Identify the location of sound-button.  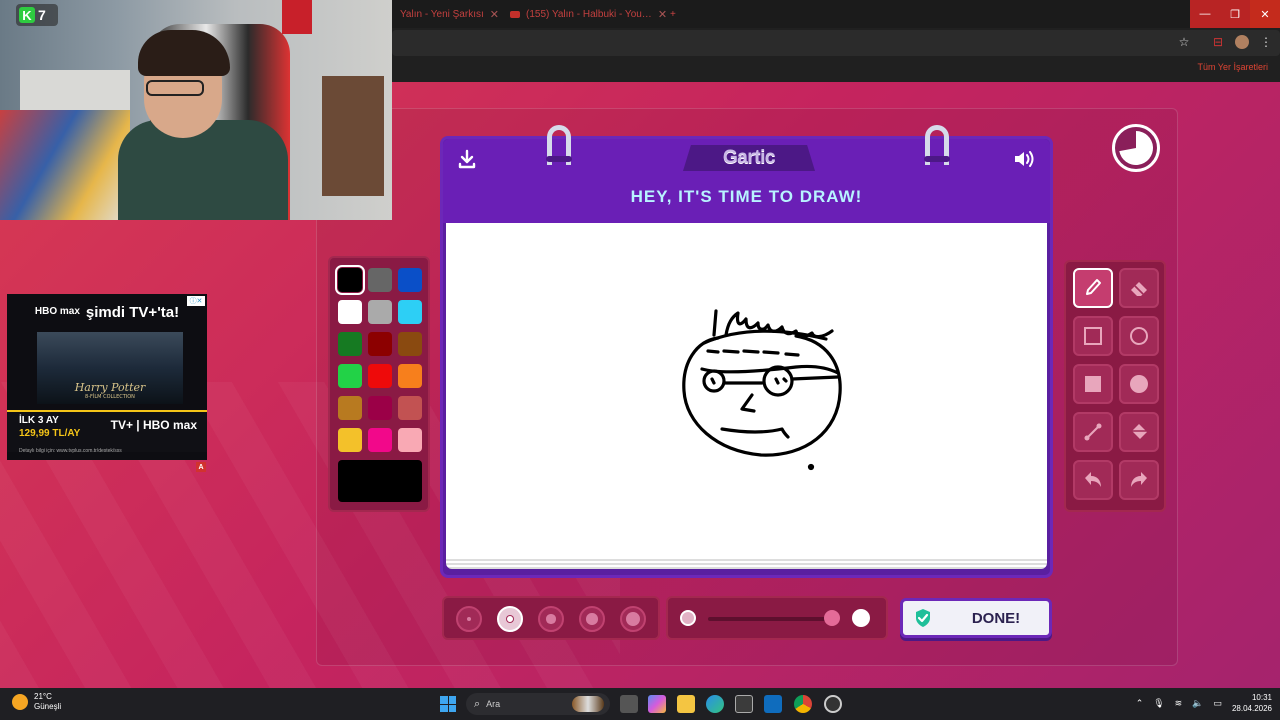
(1025, 159).